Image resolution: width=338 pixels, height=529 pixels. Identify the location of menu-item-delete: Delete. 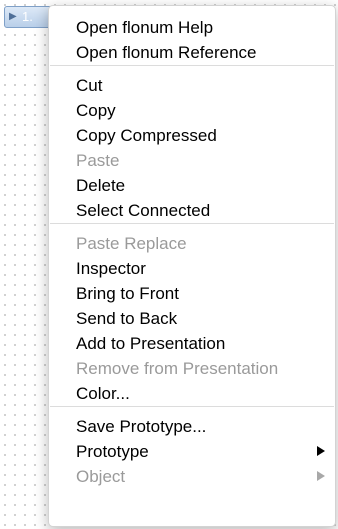
(192, 184).